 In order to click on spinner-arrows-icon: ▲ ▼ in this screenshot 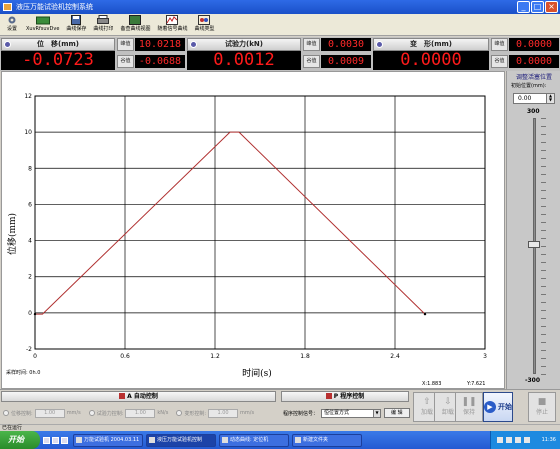, I will do `click(550, 98)`.